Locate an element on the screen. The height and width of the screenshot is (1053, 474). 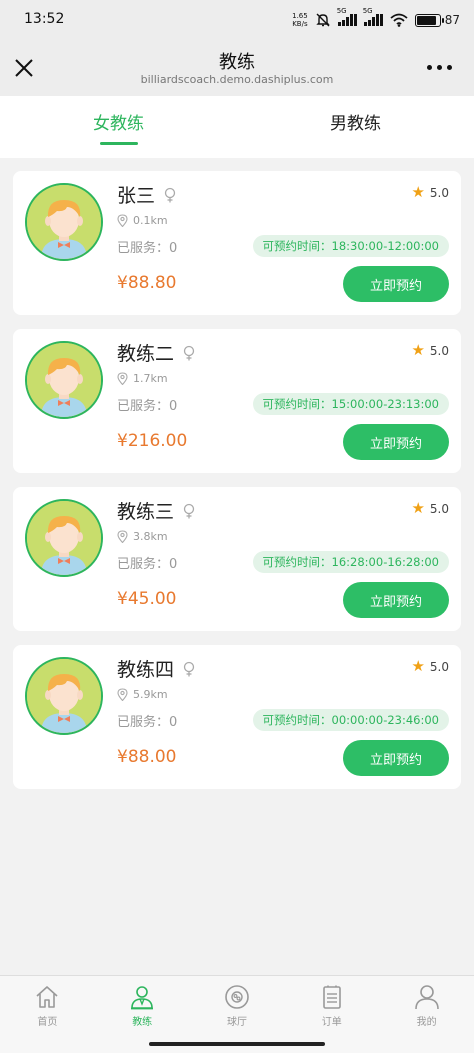
home-icon is located at coordinates (47, 997).